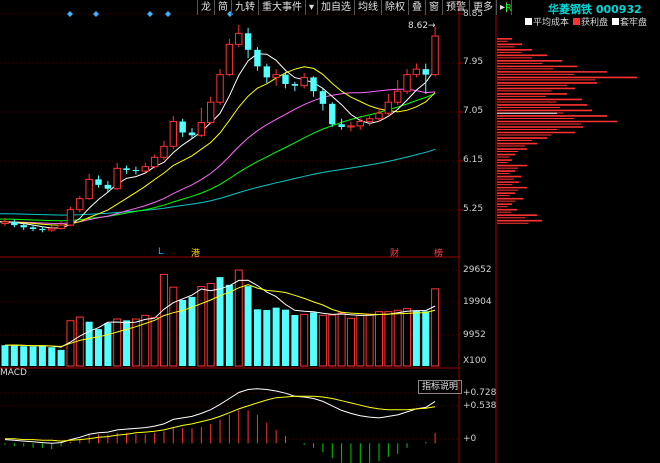 This screenshot has width=660, height=463. Describe the element at coordinates (160, 252) in the screenshot. I see `event-marker-l: L` at that location.